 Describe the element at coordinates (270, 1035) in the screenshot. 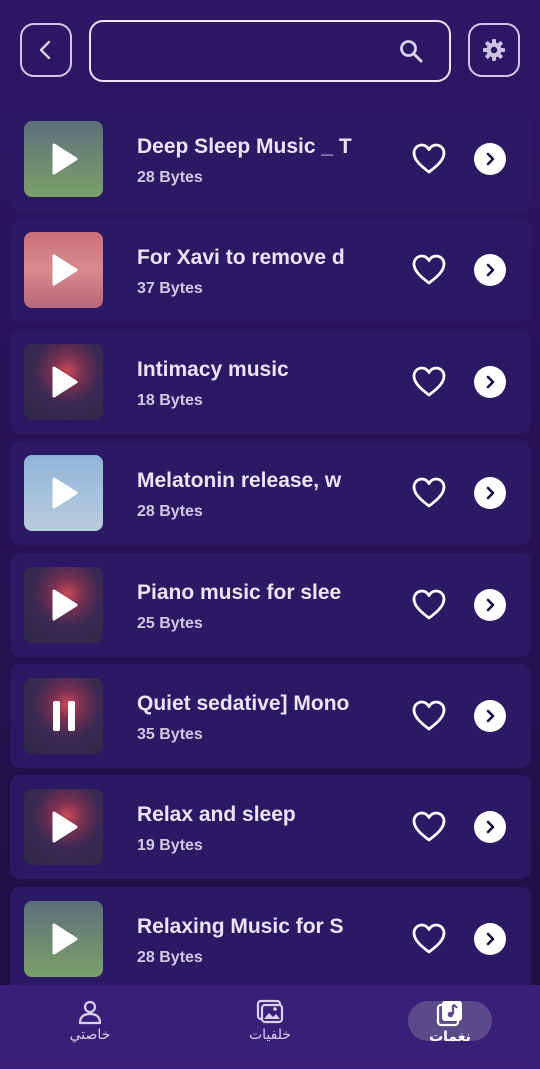

I see `nav-label-wallpapers: خلفيات` at that location.